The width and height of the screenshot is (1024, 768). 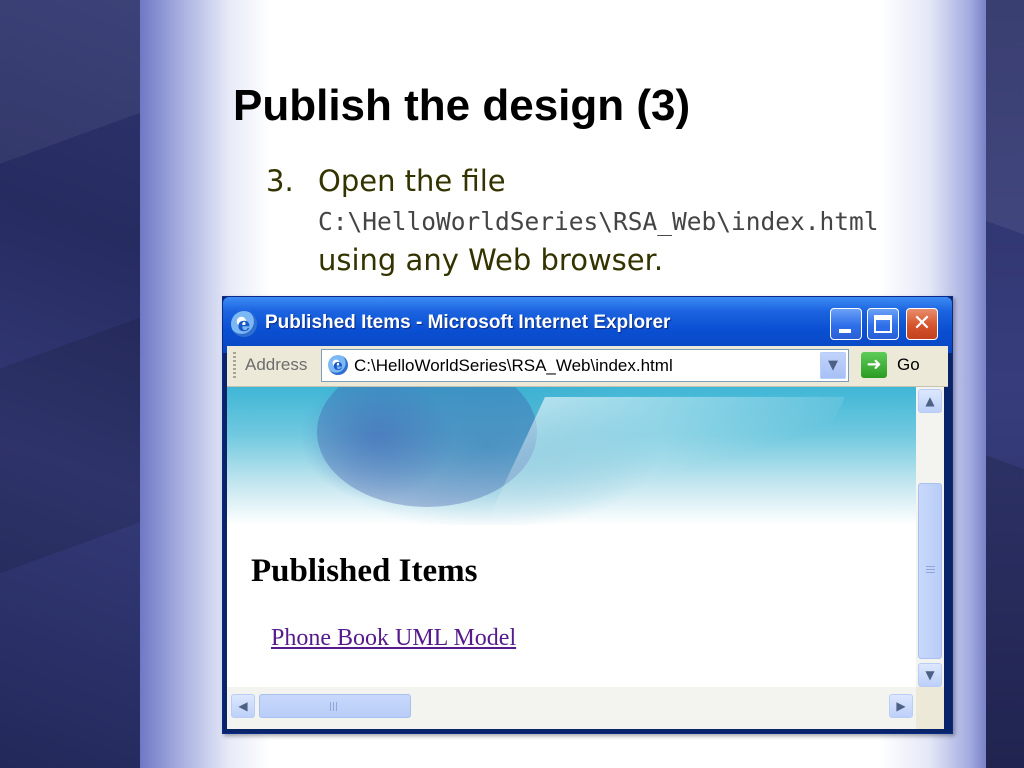 What do you see at coordinates (234, 366) in the screenshot?
I see `toolbar-grip` at bounding box center [234, 366].